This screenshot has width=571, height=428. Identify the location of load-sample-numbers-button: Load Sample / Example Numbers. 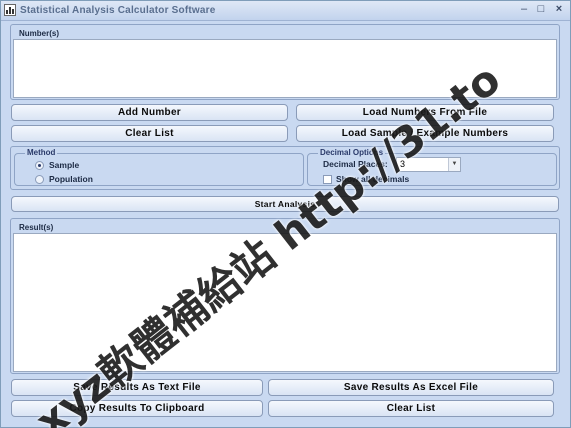
(425, 133).